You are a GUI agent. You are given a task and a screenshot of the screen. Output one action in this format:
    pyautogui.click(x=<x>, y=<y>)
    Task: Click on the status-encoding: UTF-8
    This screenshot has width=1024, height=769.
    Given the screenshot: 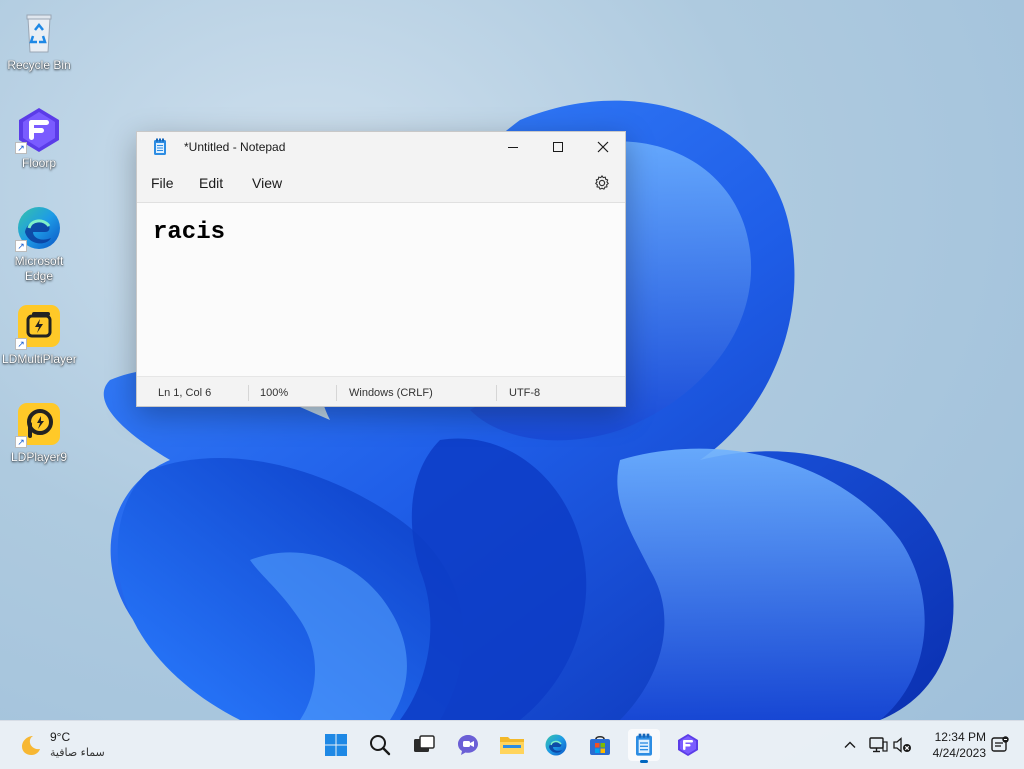 What is the action you would take?
    pyautogui.click(x=525, y=393)
    